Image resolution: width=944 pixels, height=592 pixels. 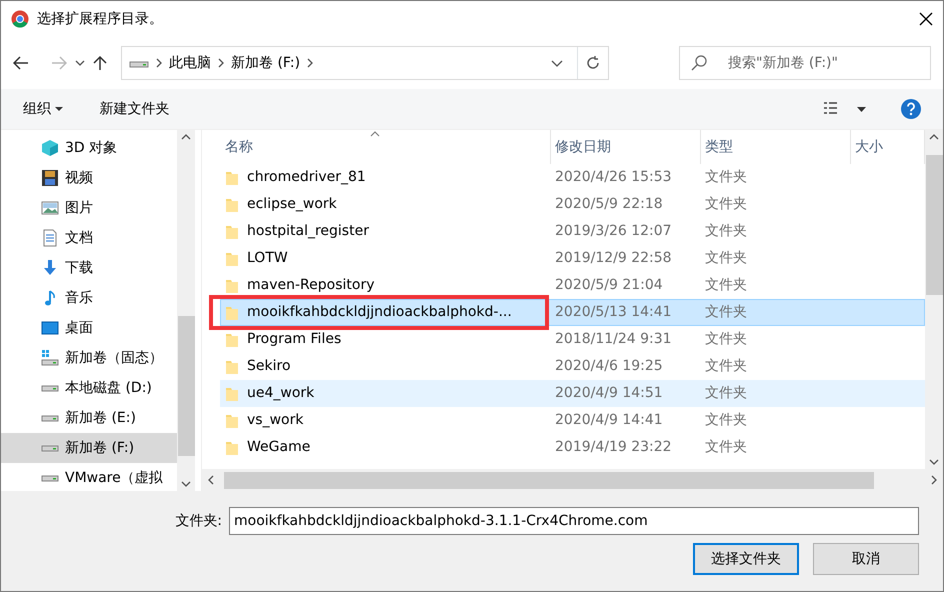 I want to click on breadcrumb-item: 新加卷 (F:), so click(x=265, y=63).